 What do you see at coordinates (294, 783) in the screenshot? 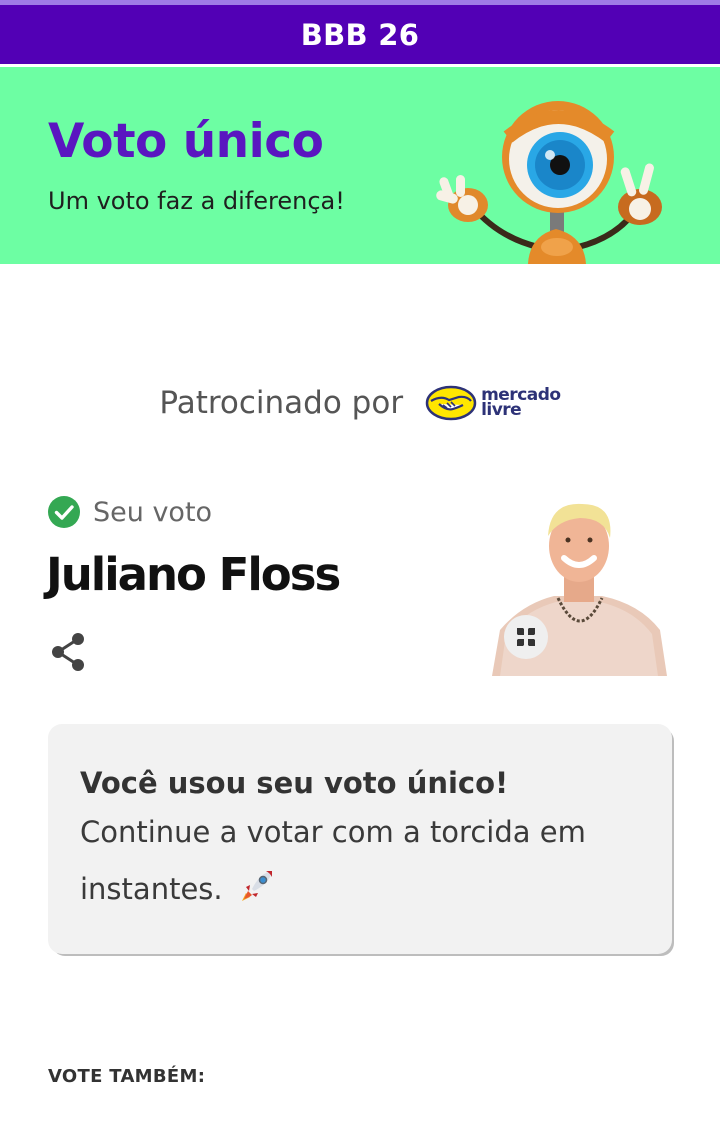
I see `card-title: Você usou seu voto único!` at bounding box center [294, 783].